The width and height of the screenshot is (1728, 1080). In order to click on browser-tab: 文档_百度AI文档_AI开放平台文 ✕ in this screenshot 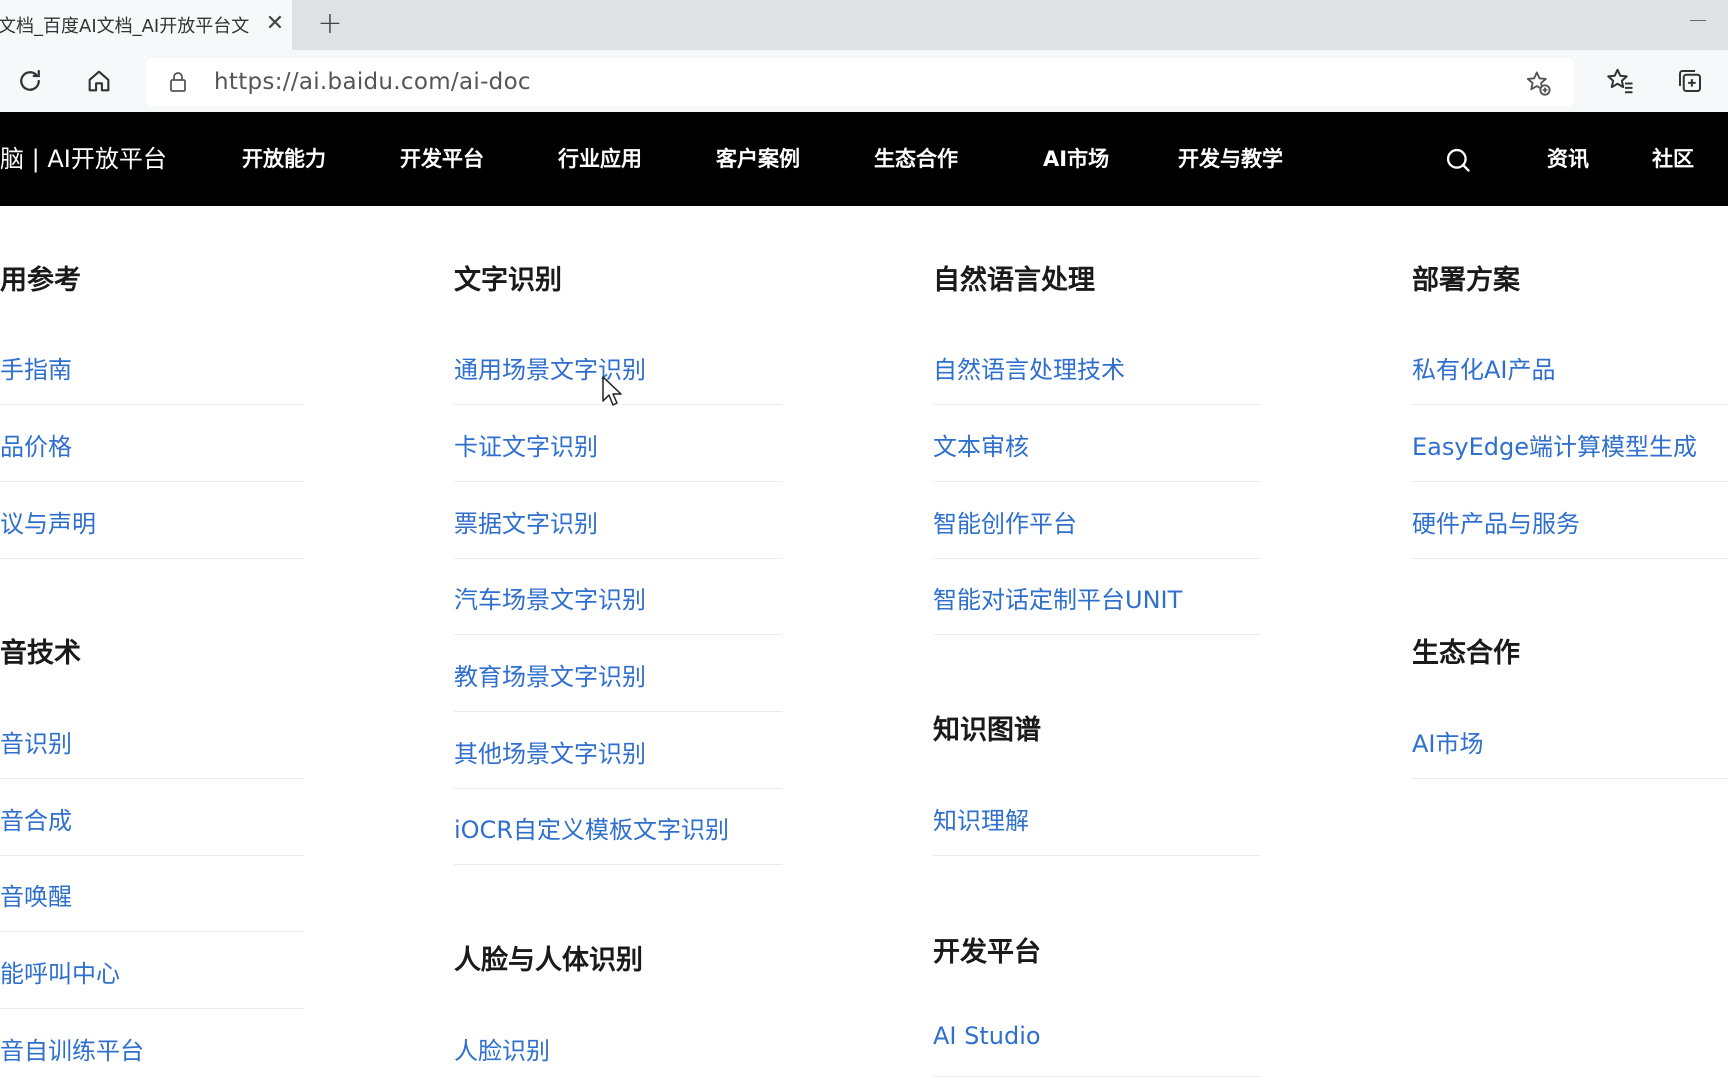, I will do `click(146, 25)`.